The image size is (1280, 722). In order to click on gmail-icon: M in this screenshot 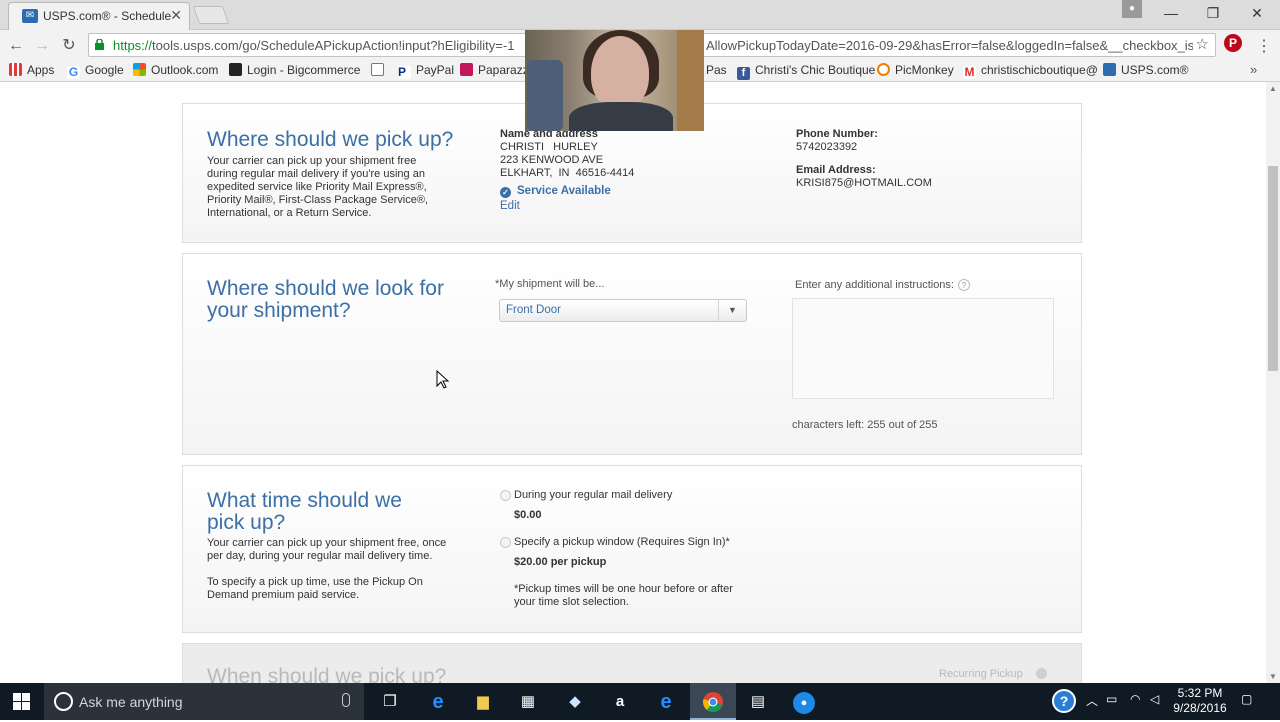, I will do `click(969, 72)`.